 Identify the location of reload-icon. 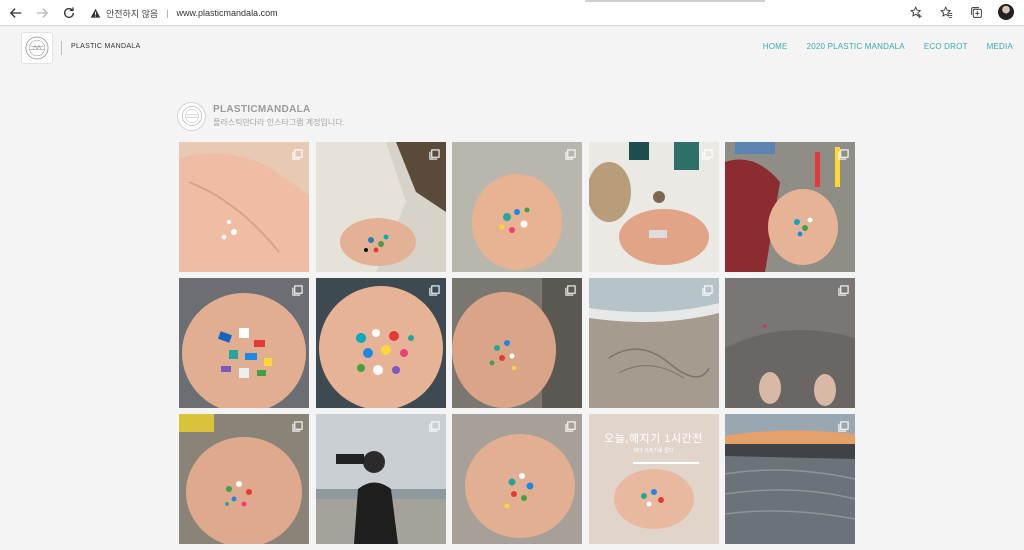
(69, 12).